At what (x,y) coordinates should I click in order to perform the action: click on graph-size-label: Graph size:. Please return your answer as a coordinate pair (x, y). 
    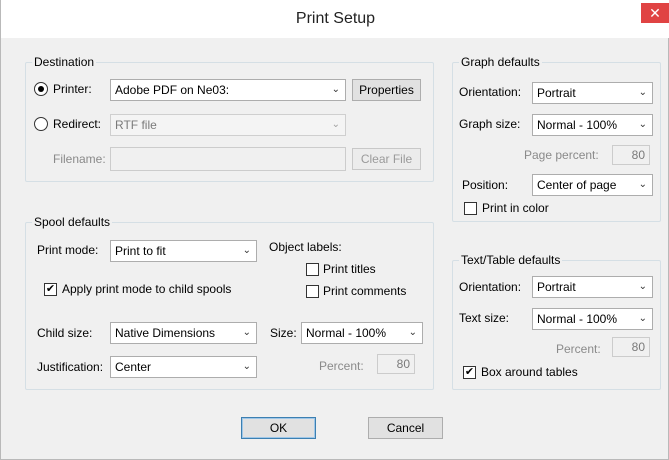
    Looking at the image, I should click on (490, 124).